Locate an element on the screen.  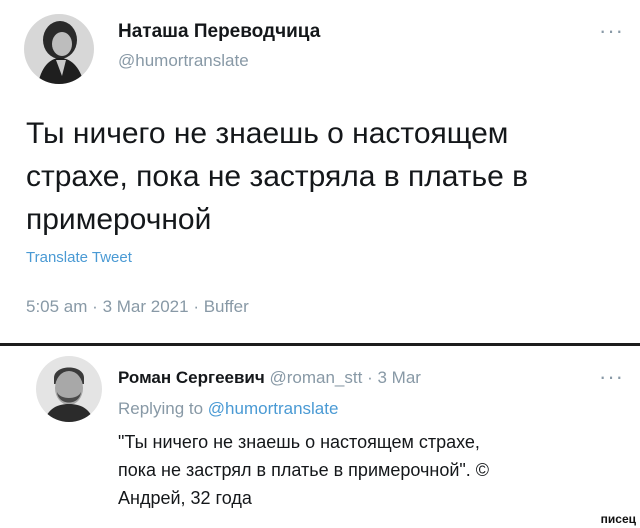
replying-to-handle: @humortranslate is located at coordinates (273, 408).